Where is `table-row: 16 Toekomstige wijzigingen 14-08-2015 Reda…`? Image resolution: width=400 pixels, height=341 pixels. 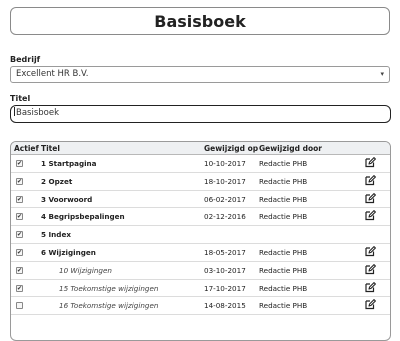 table-row: 16 Toekomstige wijzigingen 14-08-2015 Reda… is located at coordinates (200, 306).